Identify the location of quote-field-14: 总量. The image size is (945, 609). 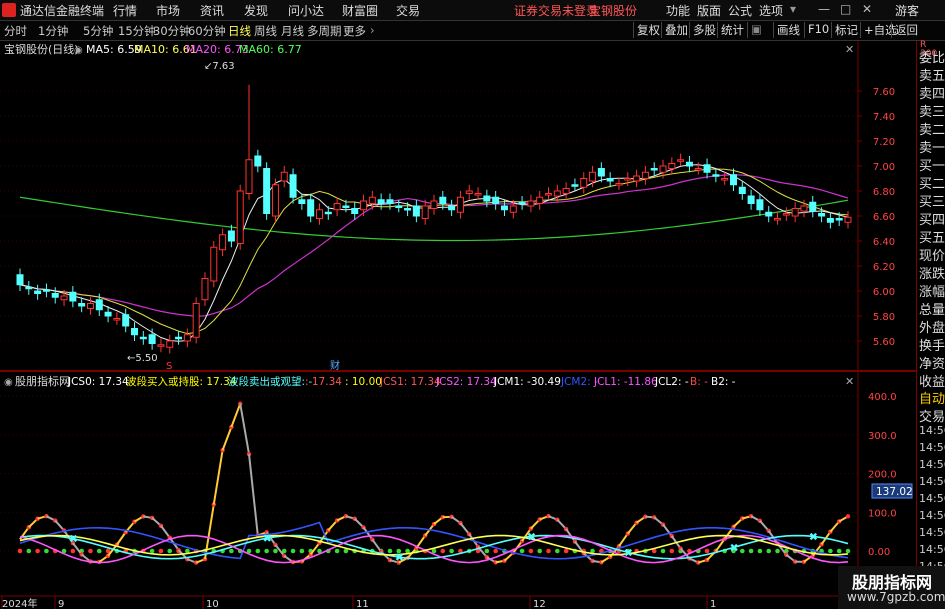
(932, 310).